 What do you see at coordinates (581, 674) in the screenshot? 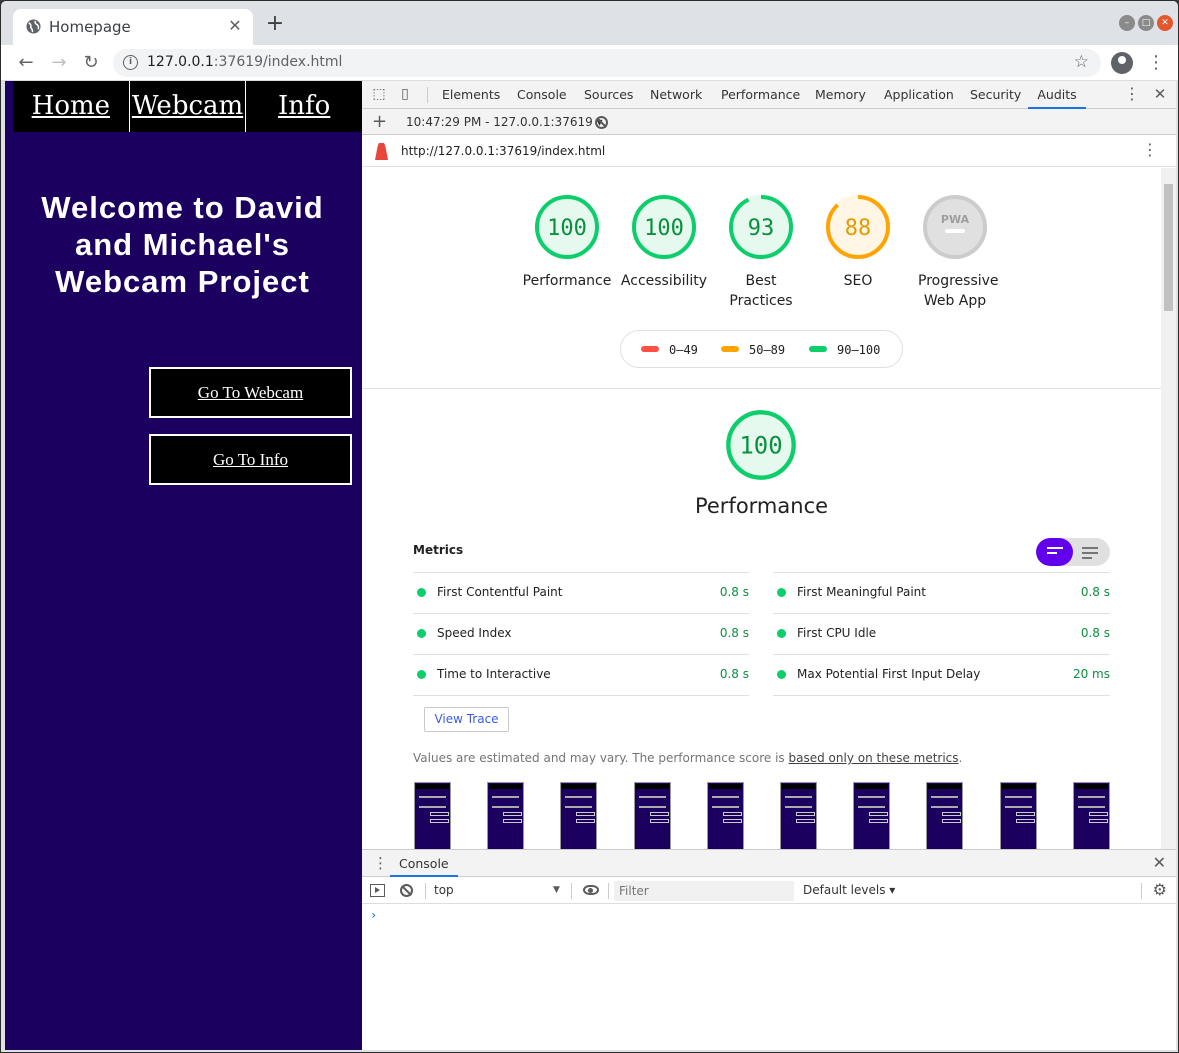
I see `metric-row: Time to Interactive 0.8 s` at bounding box center [581, 674].